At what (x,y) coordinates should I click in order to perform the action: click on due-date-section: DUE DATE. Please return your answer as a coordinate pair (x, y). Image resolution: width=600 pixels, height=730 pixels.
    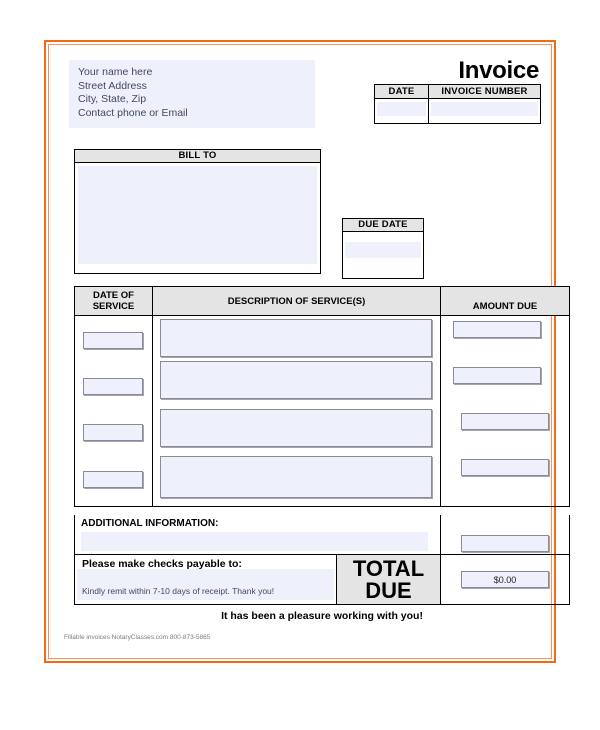
    Looking at the image, I should click on (383, 248).